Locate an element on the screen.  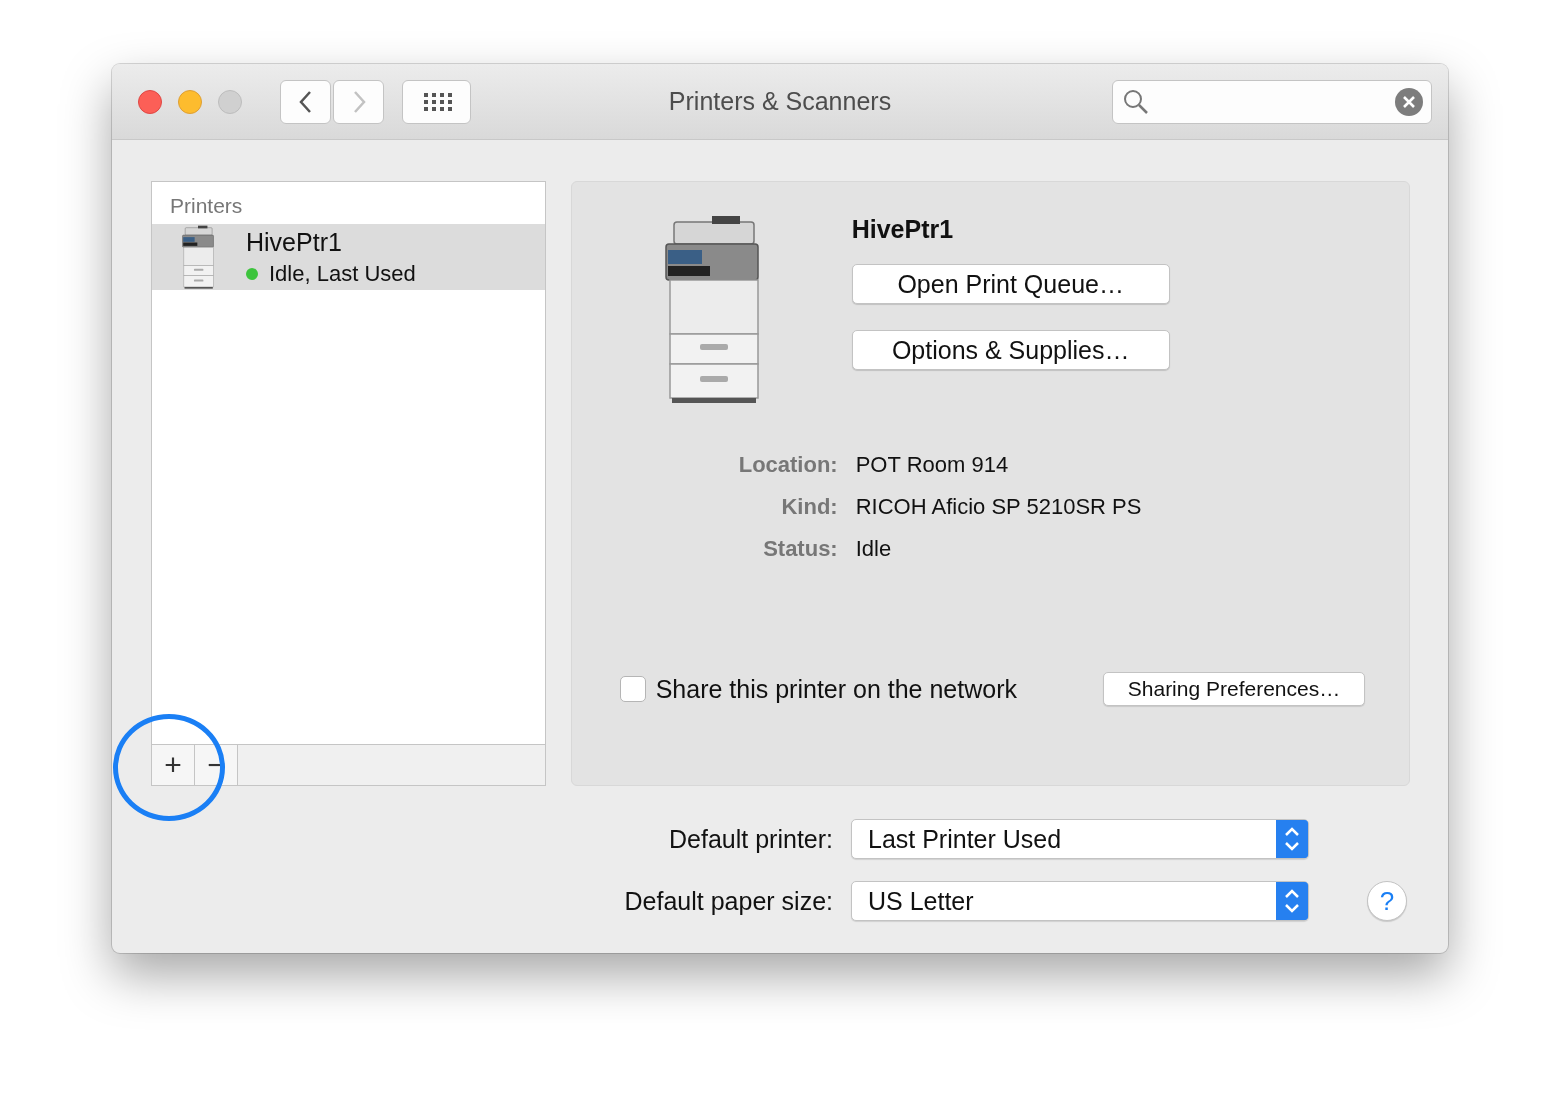
field-label: Status: is located at coordinates (800, 549).